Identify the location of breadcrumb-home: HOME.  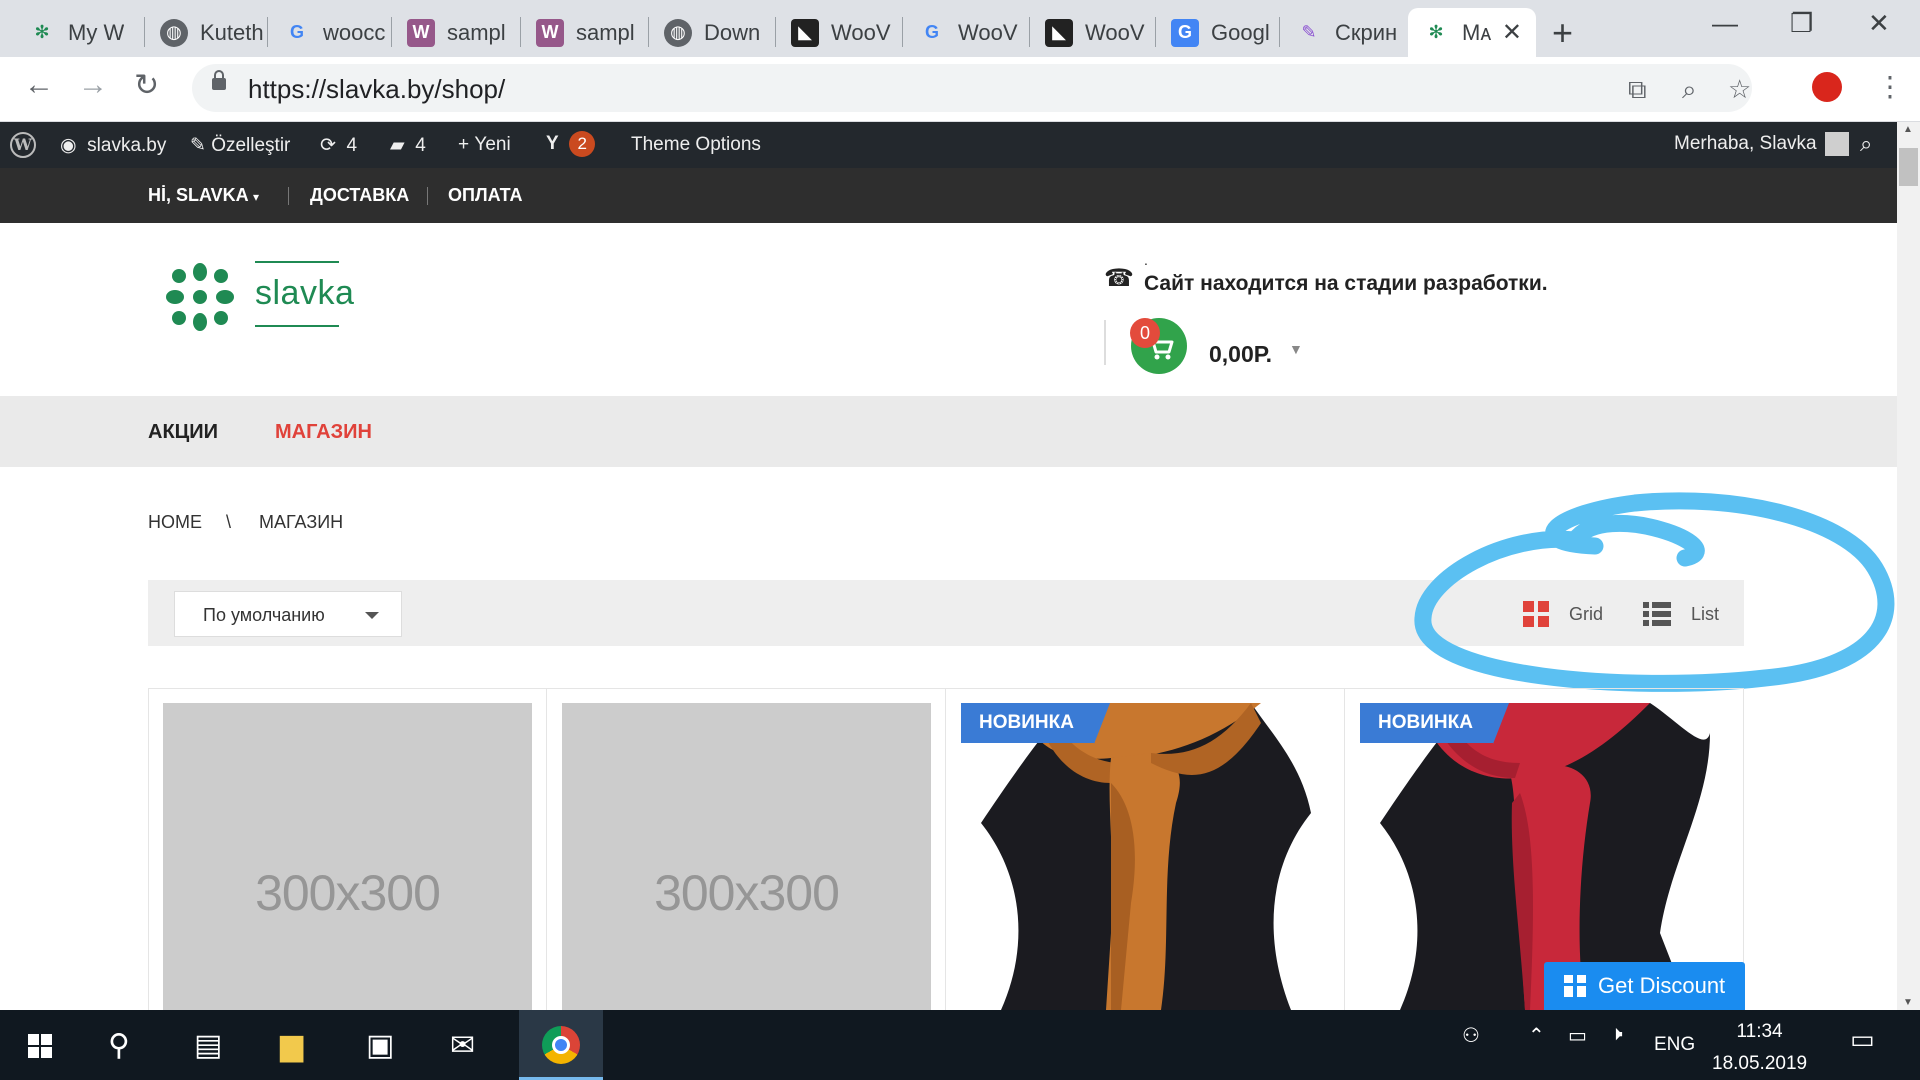
(175, 522).